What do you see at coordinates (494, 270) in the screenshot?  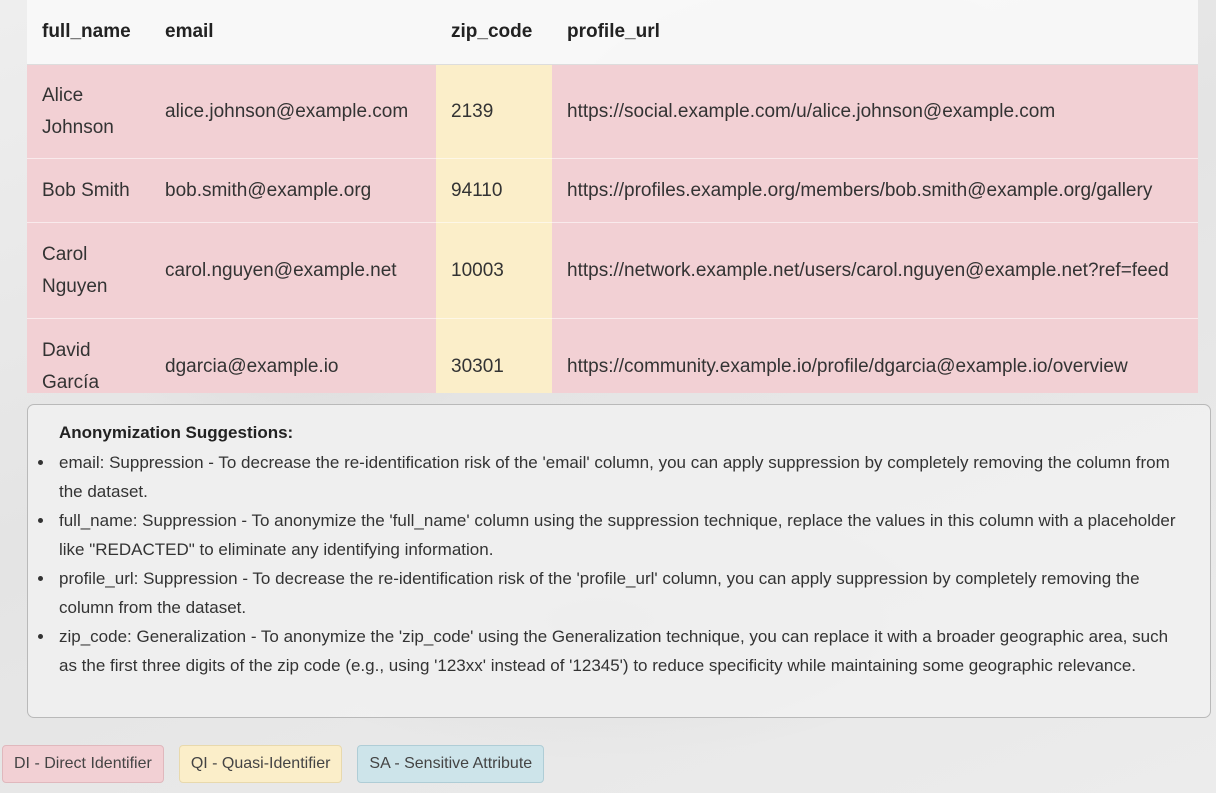 I see `cell-zip-code: 10003` at bounding box center [494, 270].